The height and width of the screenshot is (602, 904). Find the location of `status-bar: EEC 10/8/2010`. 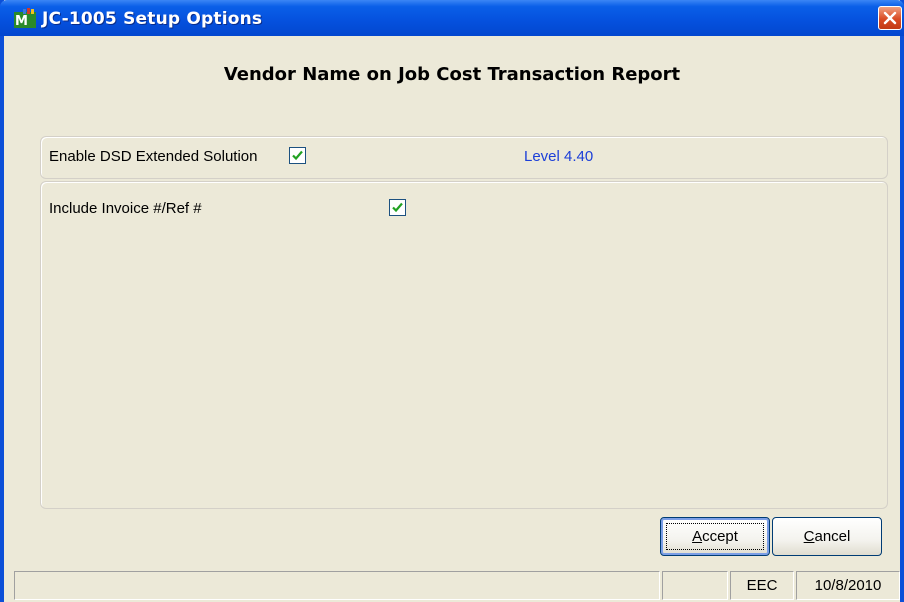

status-bar: EEC 10/8/2010 is located at coordinates (454, 586).